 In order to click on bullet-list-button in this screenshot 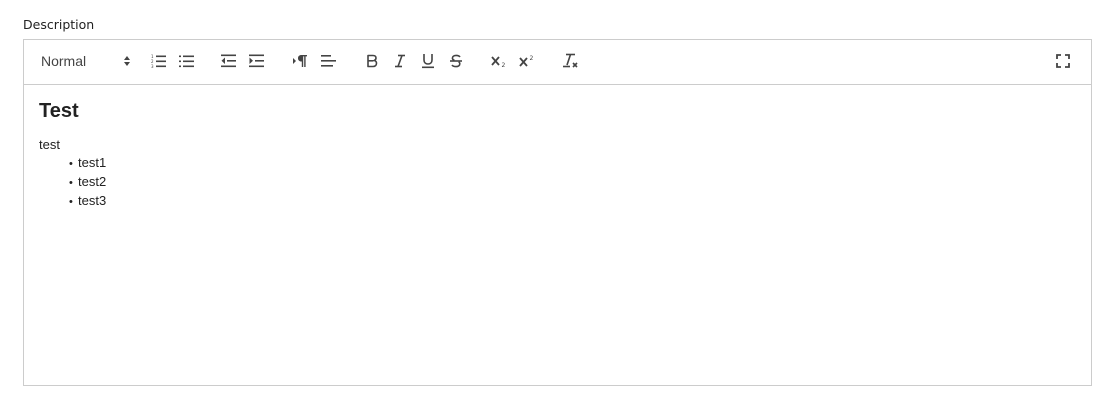, I will do `click(187, 61)`.